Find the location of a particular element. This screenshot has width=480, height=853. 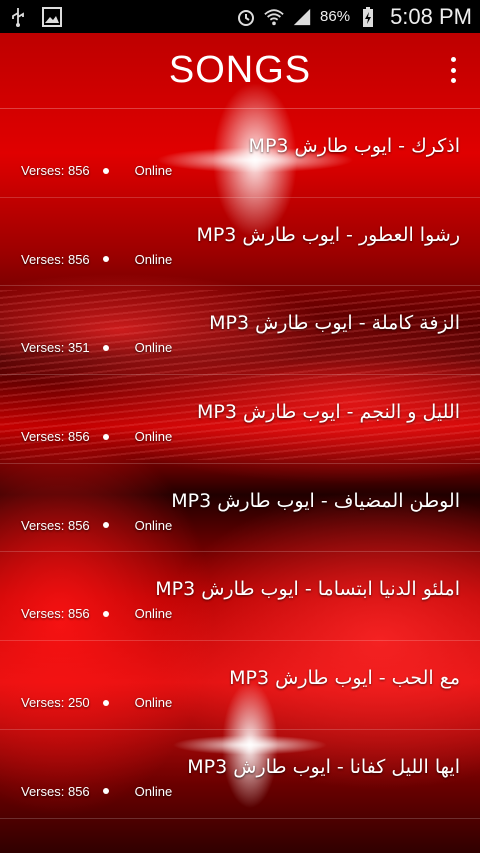

page-title: SONGS is located at coordinates (240, 70).